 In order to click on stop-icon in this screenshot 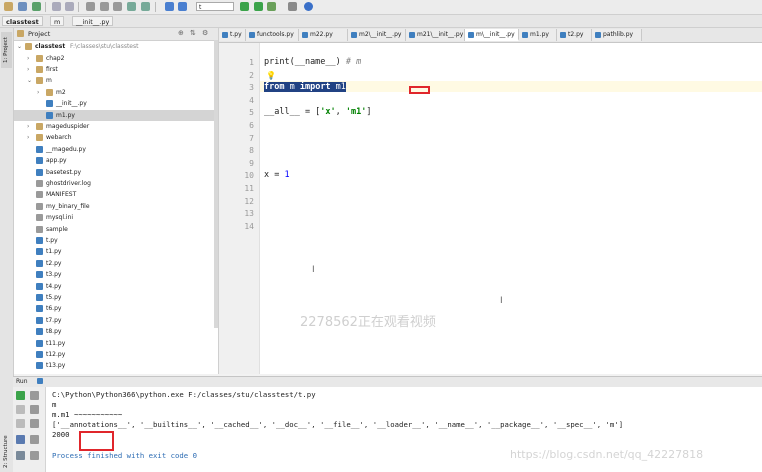, I will do `click(20, 409)`.